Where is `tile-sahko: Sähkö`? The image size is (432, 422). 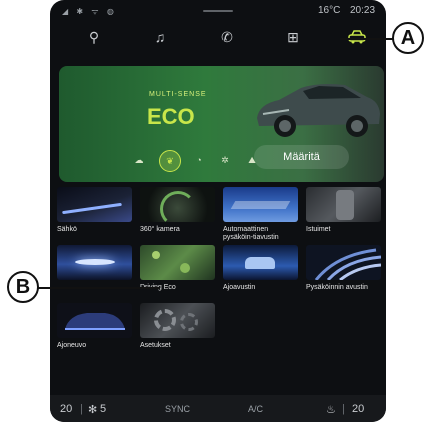 tile-sahko: Sähkö is located at coordinates (94, 210).